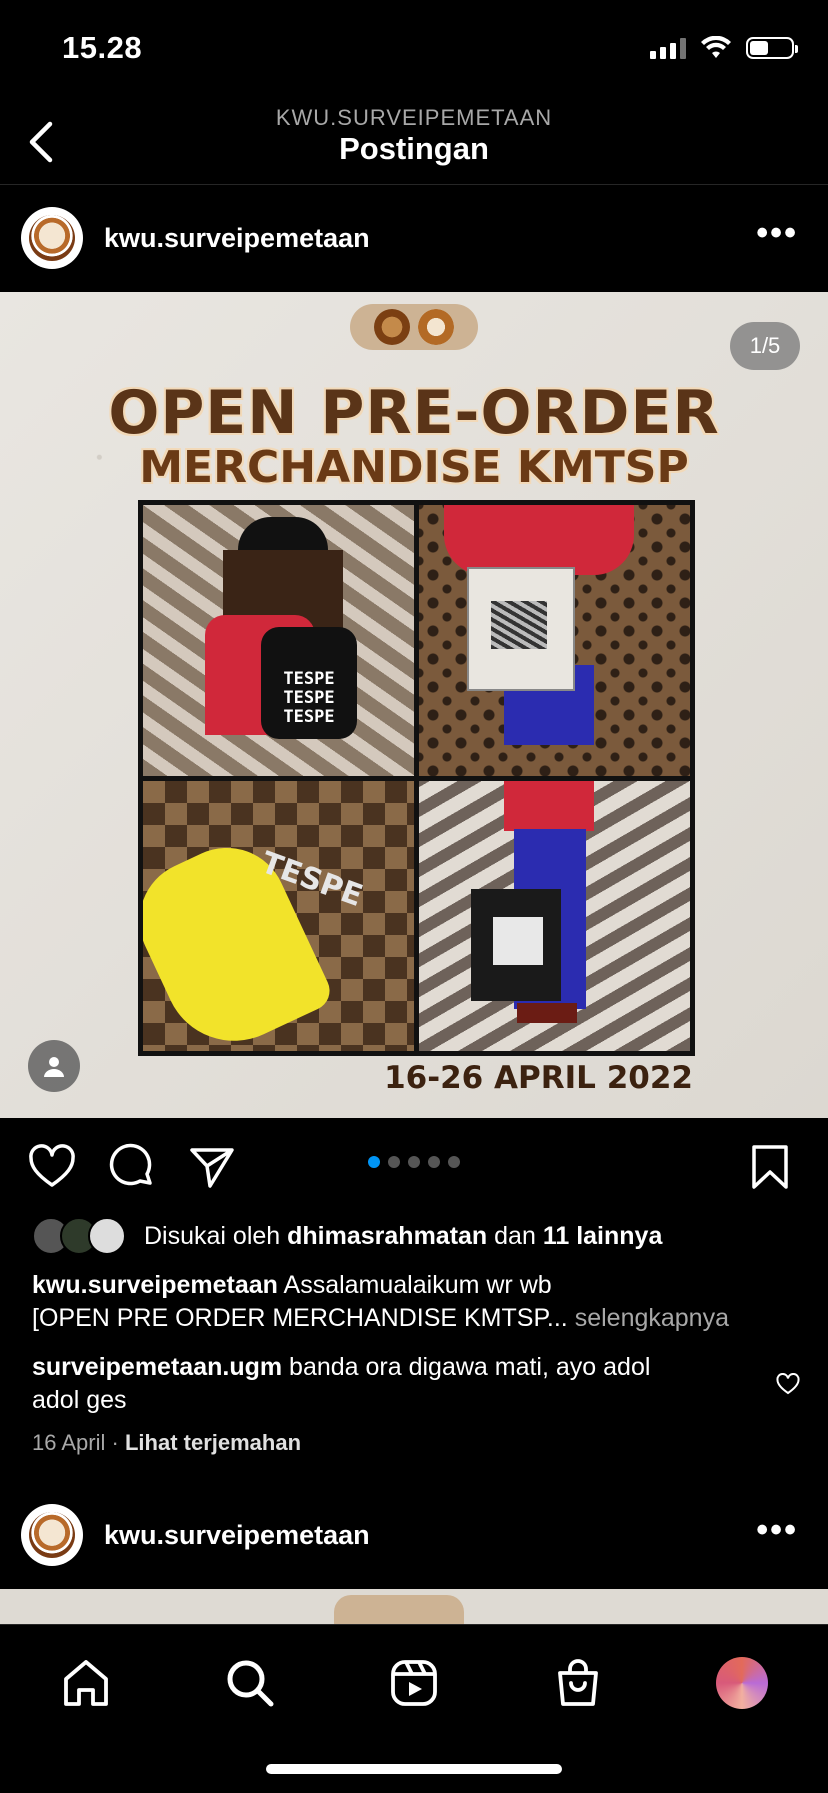 This screenshot has width=828, height=1793. What do you see at coordinates (417, 1285) in the screenshot?
I see `caption-line1: Assalamualaikum wr wb` at bounding box center [417, 1285].